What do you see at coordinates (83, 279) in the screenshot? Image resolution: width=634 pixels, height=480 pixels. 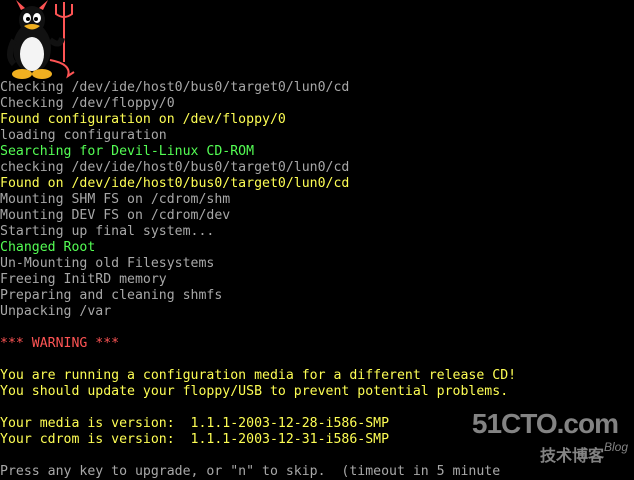 I see `console-line: Freeing InitRD memory` at bounding box center [83, 279].